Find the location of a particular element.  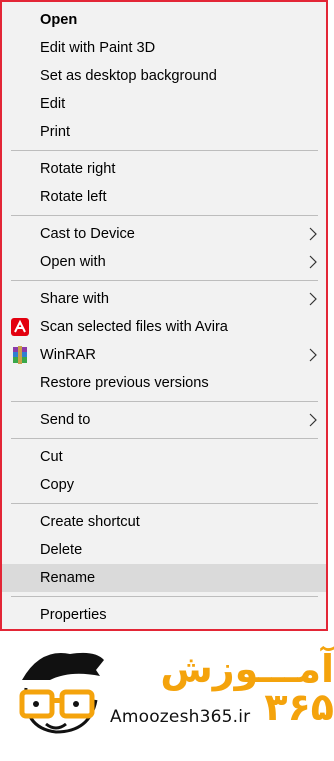

menu-item-create-shortcut: Create shortcut is located at coordinates (164, 522).